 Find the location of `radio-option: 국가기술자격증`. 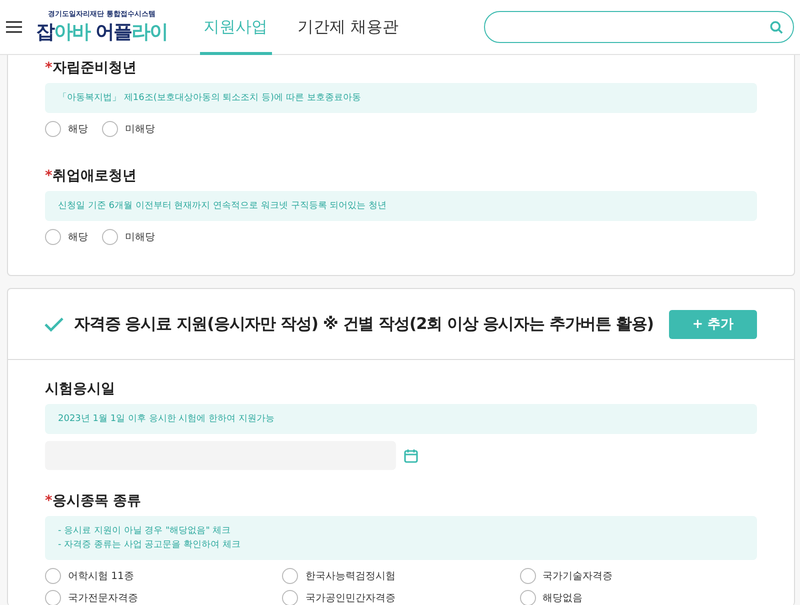

radio-option: 국가기술자격증 is located at coordinates (638, 576).